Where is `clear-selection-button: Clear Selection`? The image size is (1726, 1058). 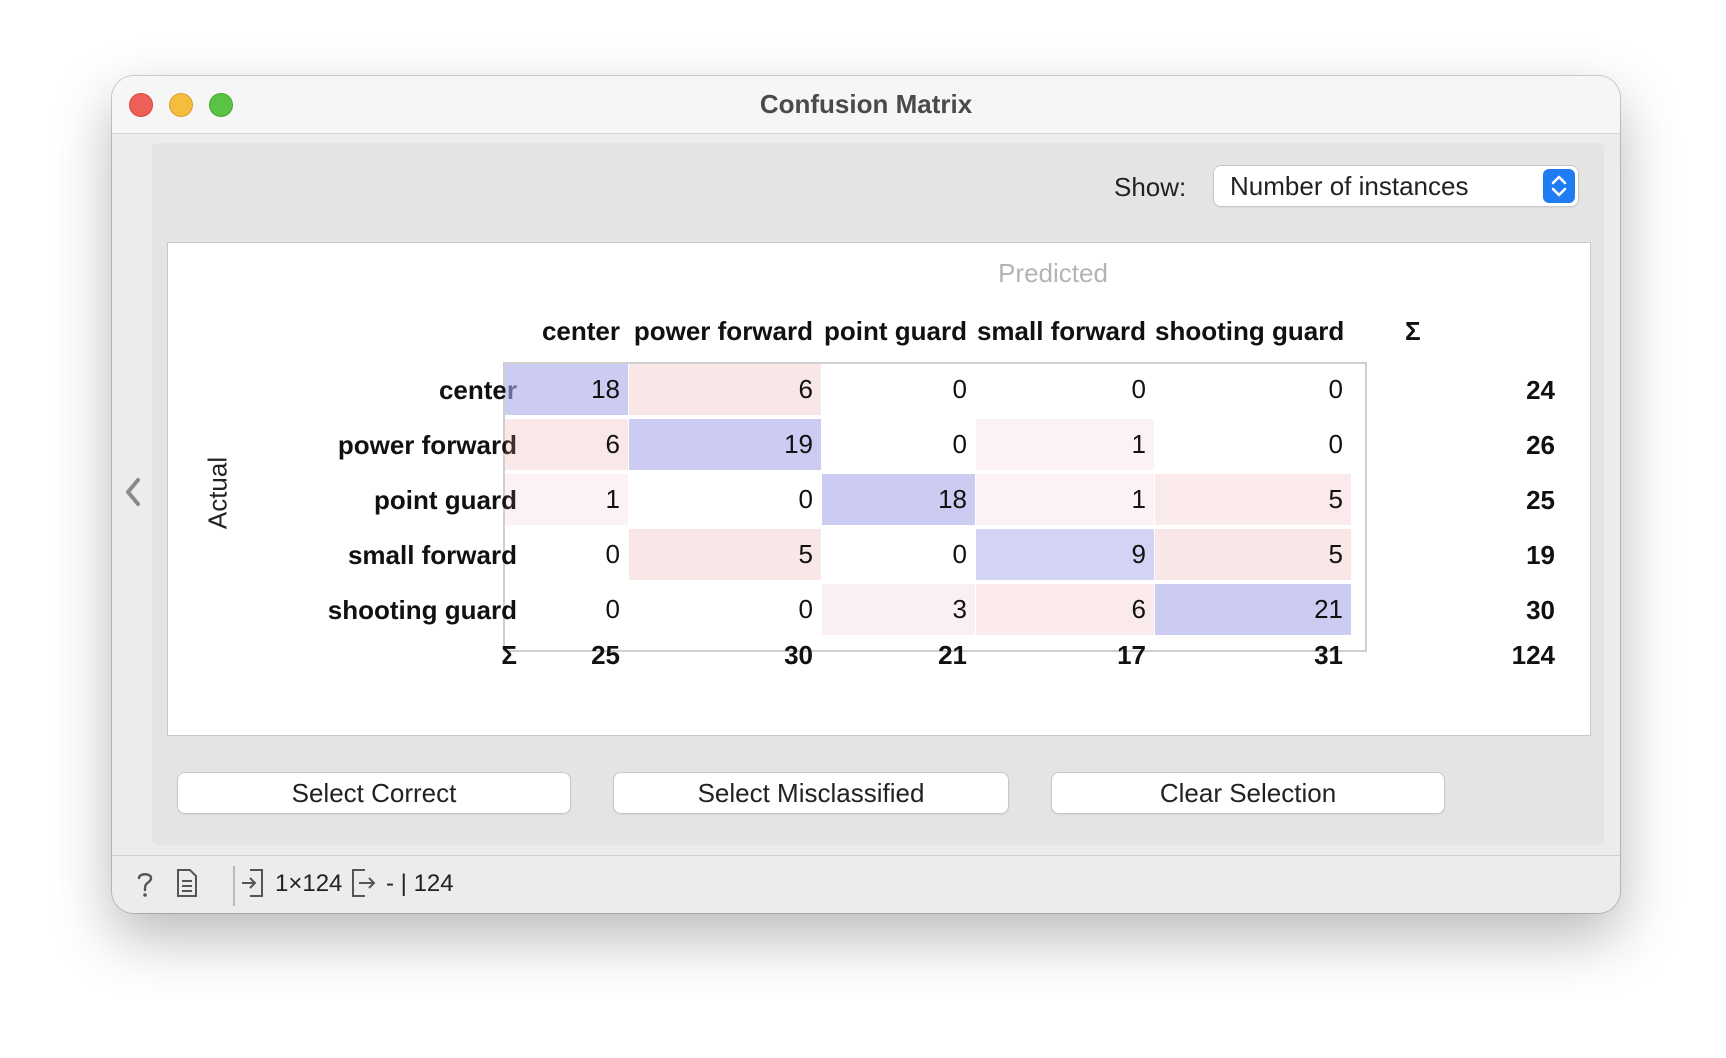 clear-selection-button: Clear Selection is located at coordinates (1248, 793).